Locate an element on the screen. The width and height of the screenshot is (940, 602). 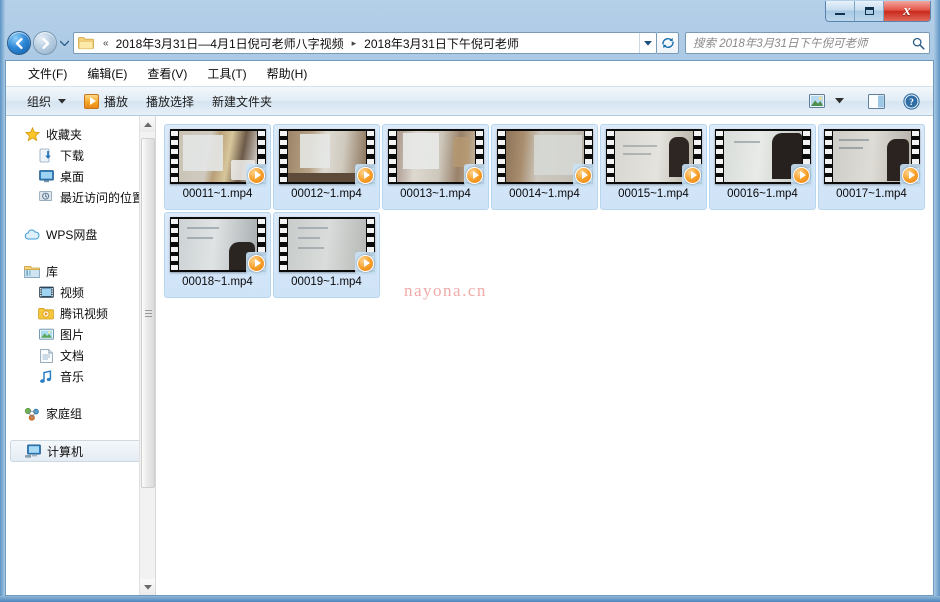
file-name: 00014~1.mp4 is located at coordinates (544, 194).